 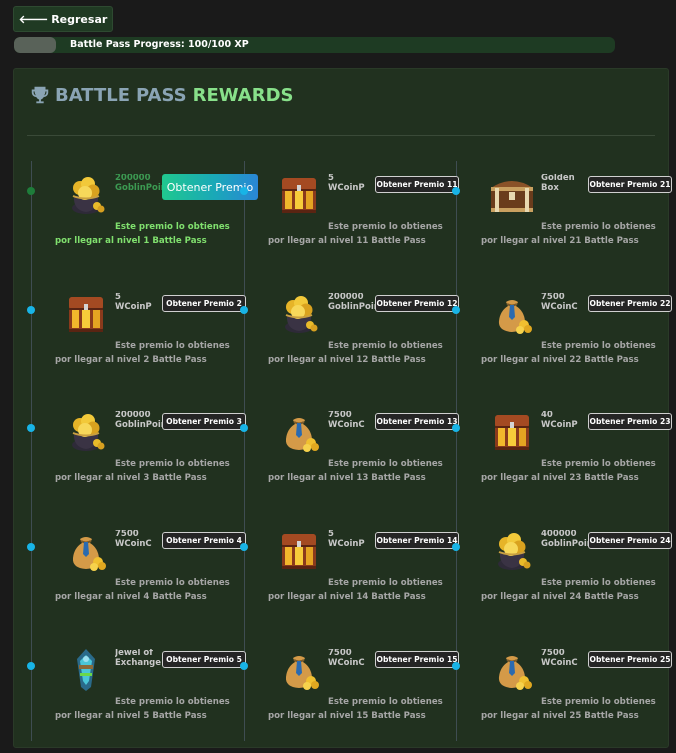 What do you see at coordinates (630, 540) in the screenshot?
I see `claim-reward-button: Obtener Premio 24` at bounding box center [630, 540].